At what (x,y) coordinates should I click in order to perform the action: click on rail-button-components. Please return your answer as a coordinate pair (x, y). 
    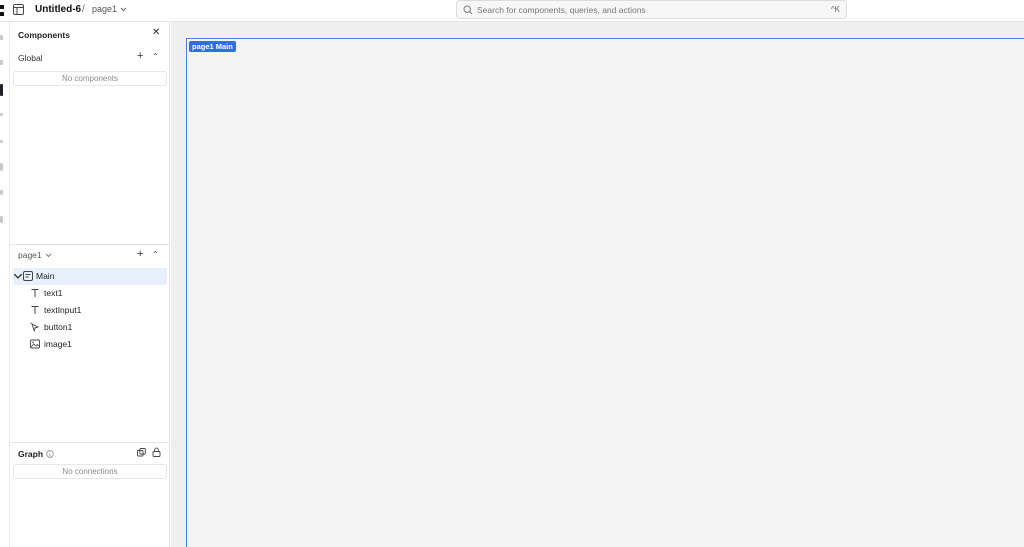
    Looking at the image, I should click on (1, 90).